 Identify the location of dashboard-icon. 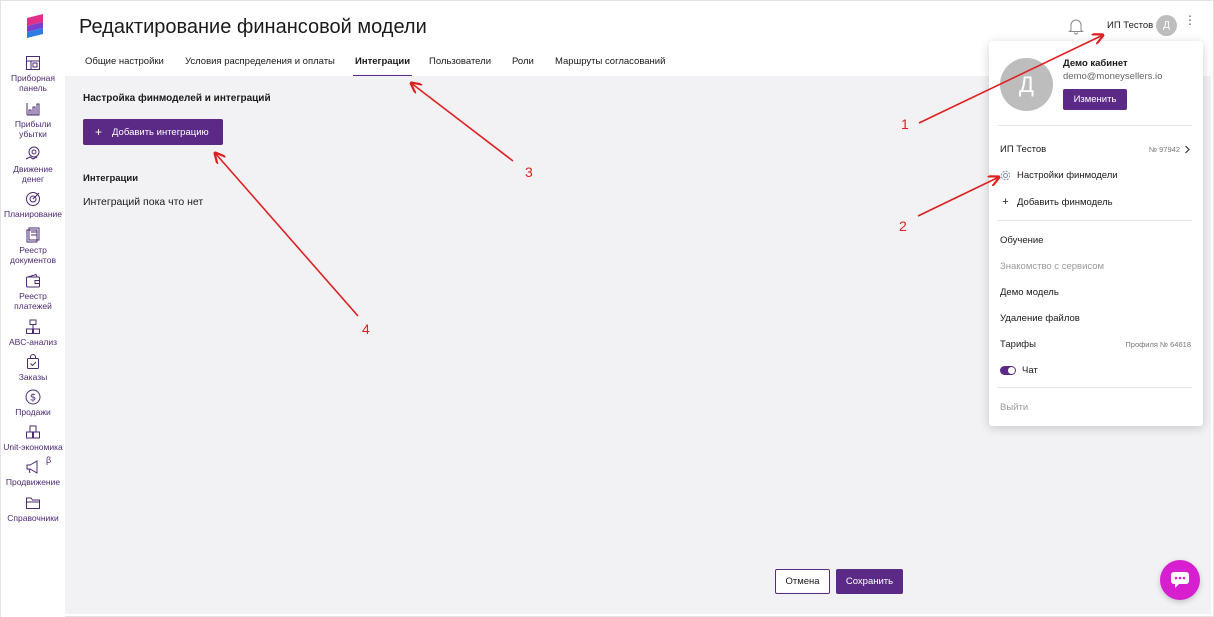
(33, 63).